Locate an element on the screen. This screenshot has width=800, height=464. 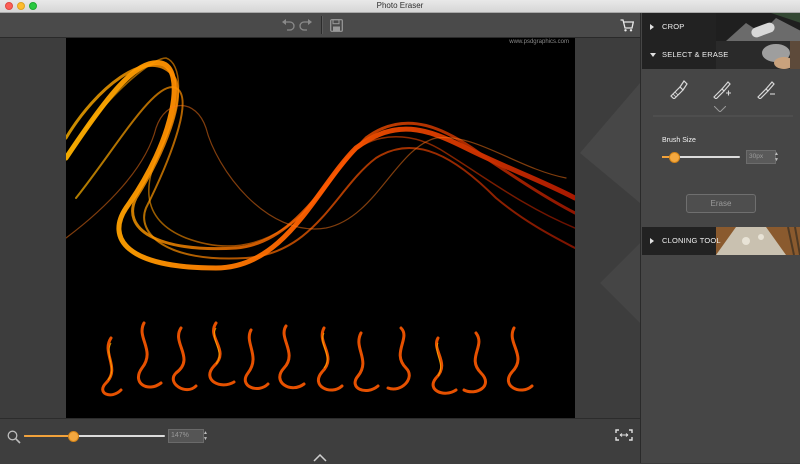
brush-icon is located at coordinates (678, 89).